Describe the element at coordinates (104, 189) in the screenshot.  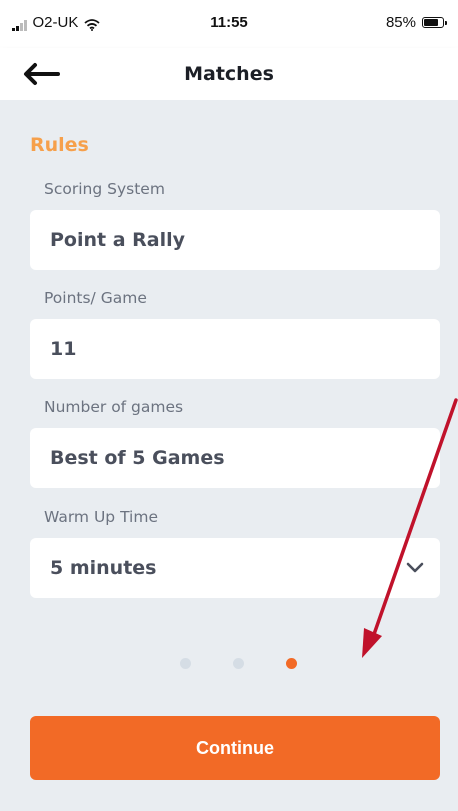
I see `scoring-system-label: Scoring System` at that location.